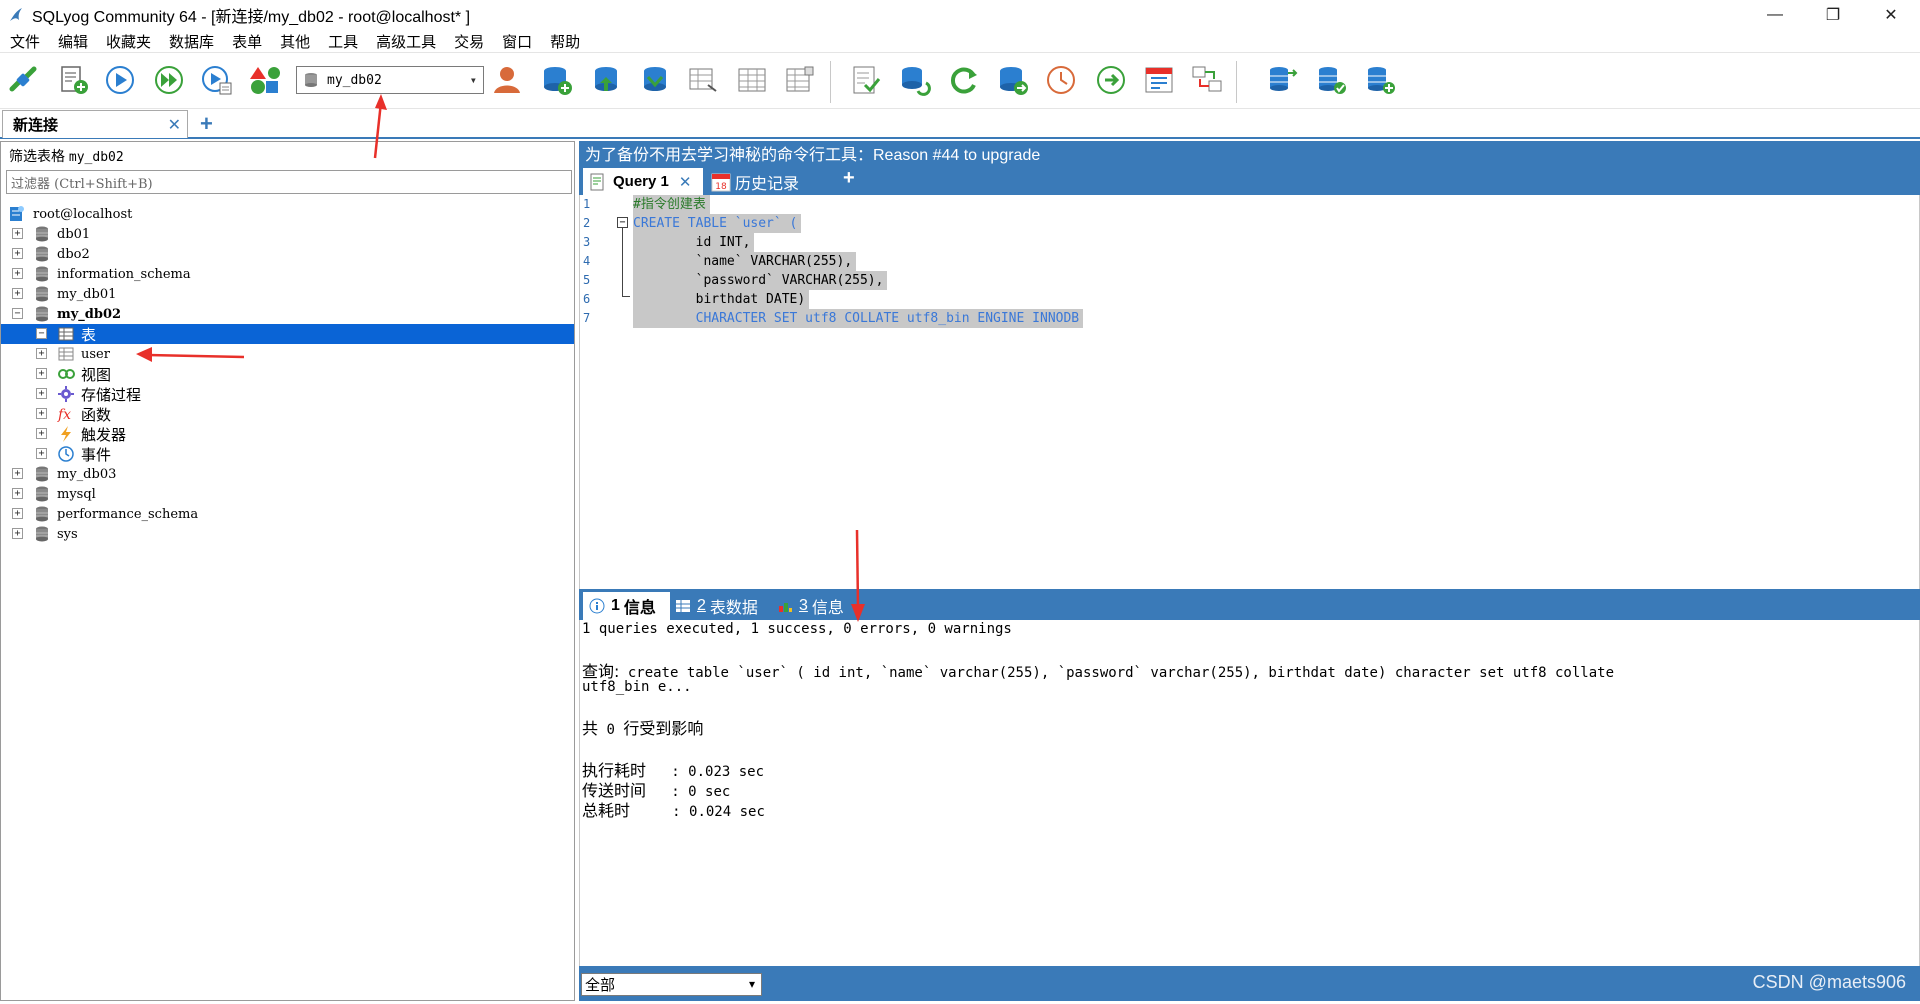 The width and height of the screenshot is (1920, 1004). What do you see at coordinates (247, 41) in the screenshot?
I see `menu-table: 表单` at bounding box center [247, 41].